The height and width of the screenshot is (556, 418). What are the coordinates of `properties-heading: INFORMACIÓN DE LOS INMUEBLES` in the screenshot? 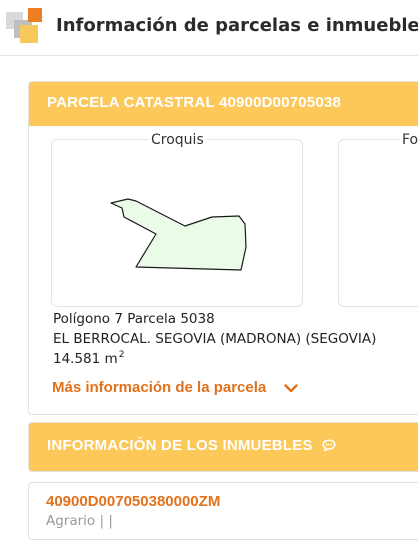 It's located at (223, 447).